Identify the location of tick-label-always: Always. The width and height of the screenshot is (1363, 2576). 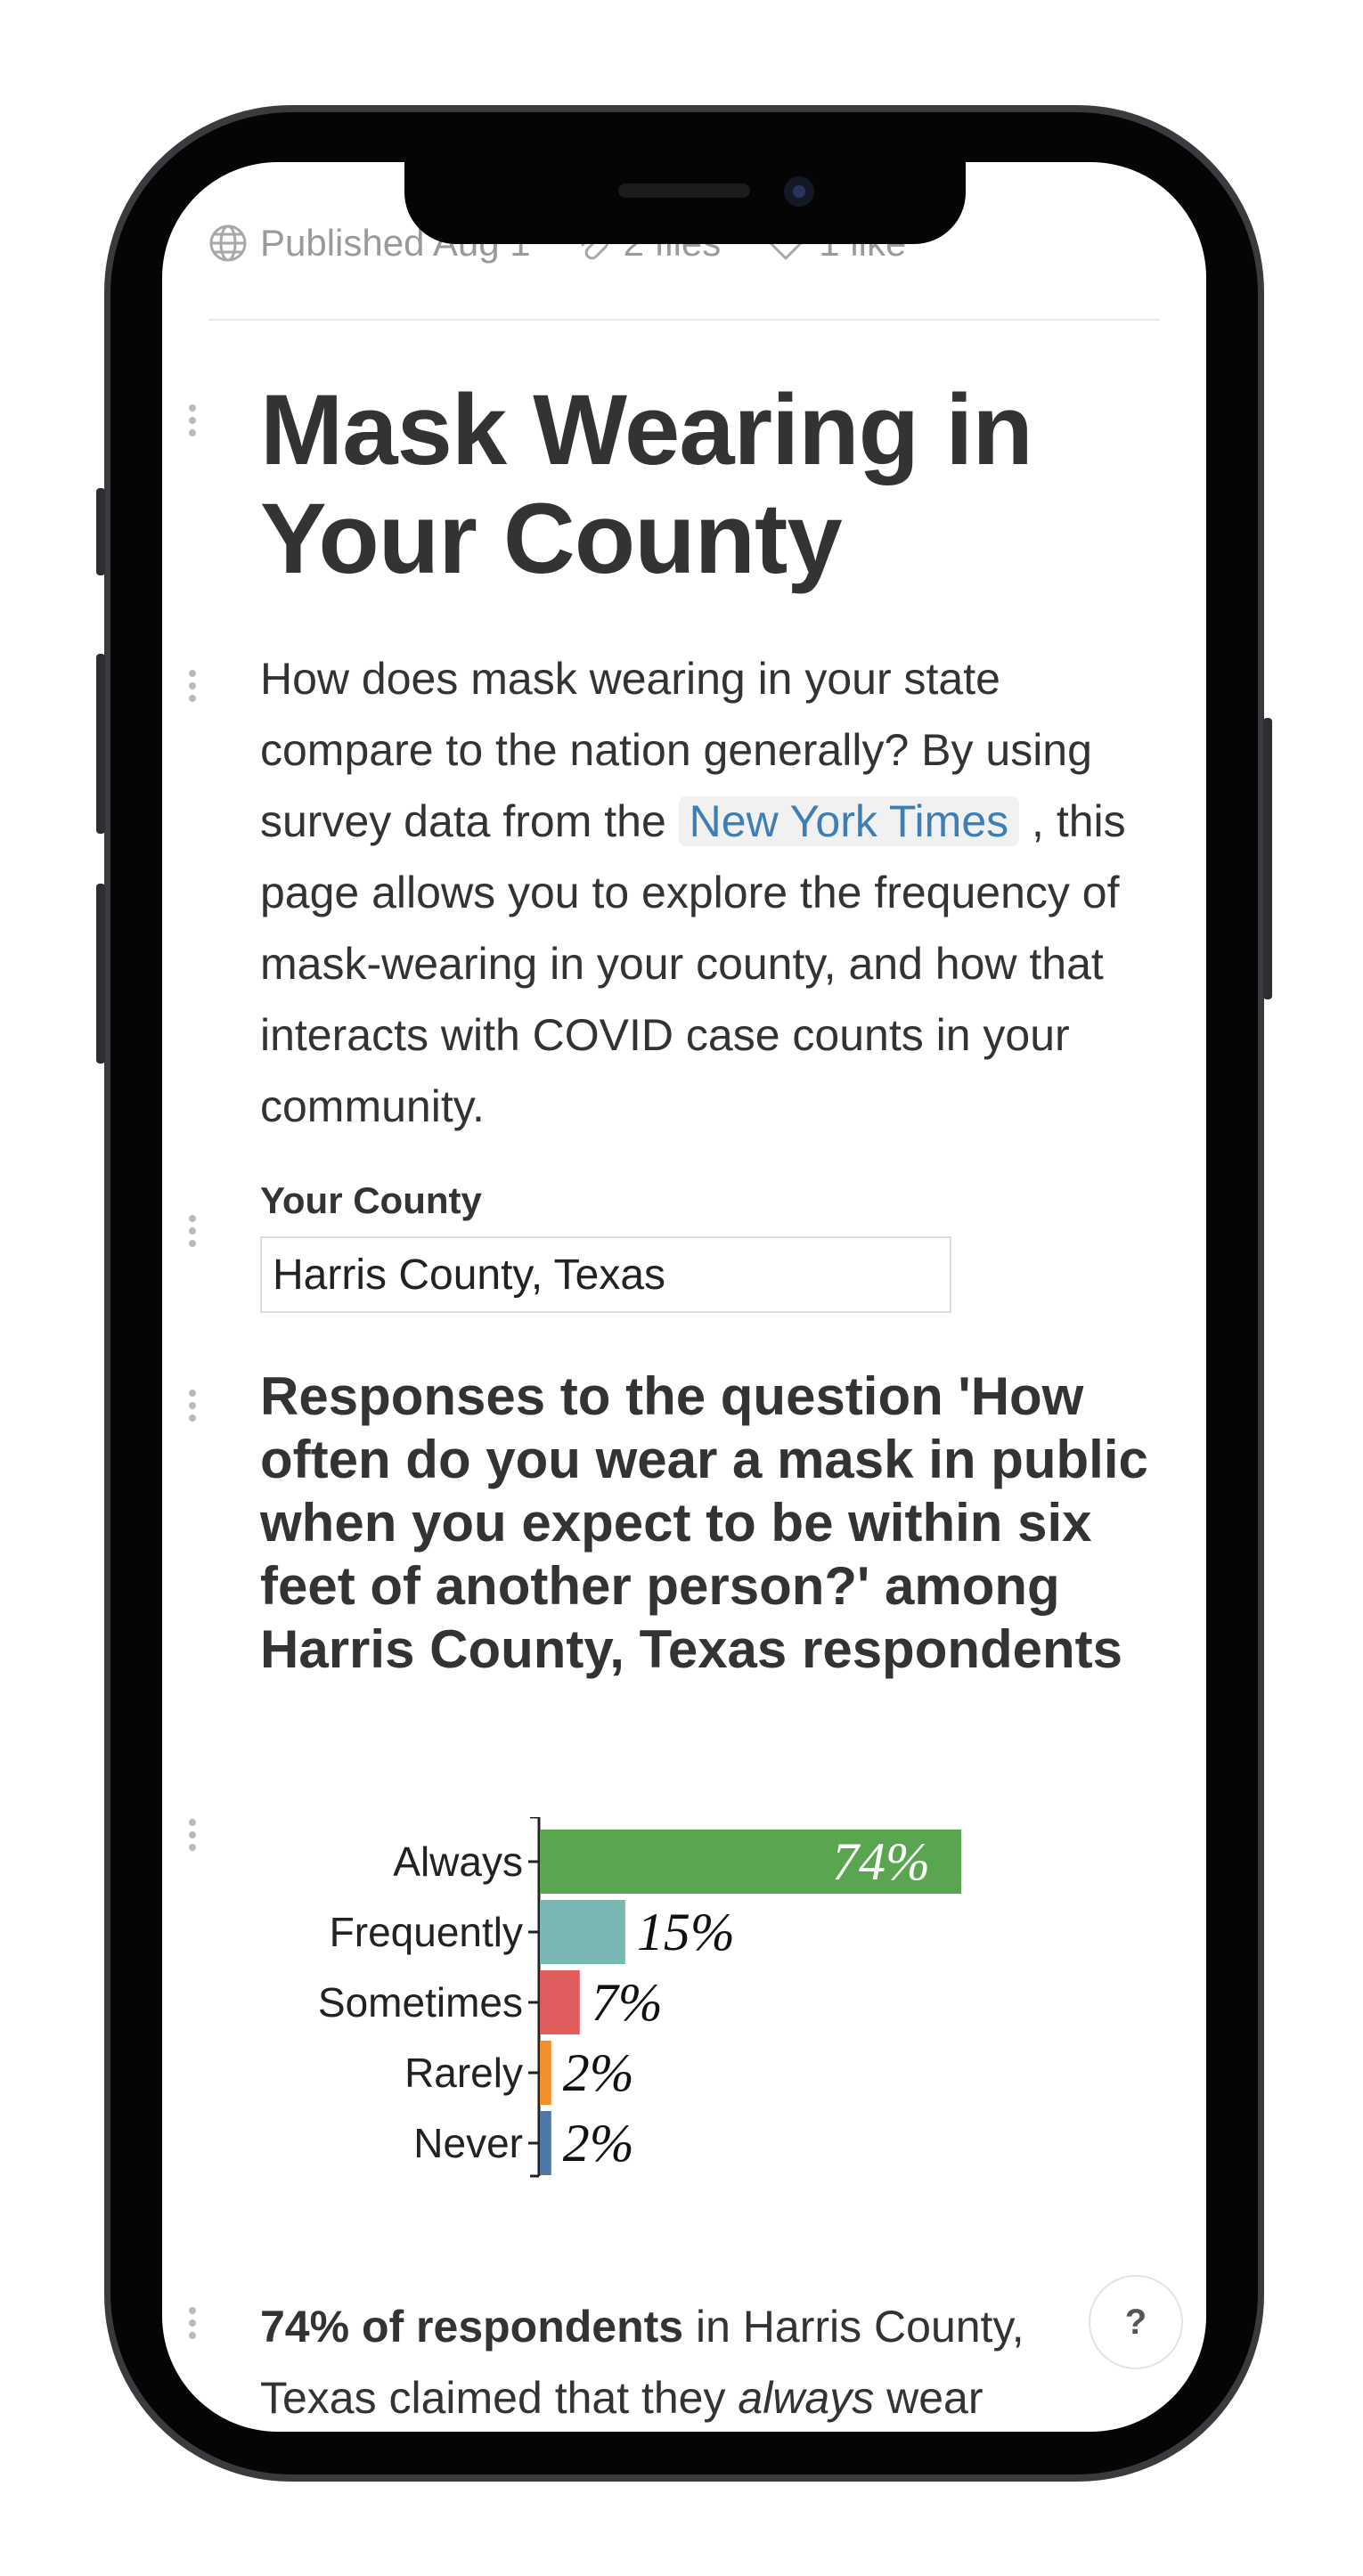
(458, 1861).